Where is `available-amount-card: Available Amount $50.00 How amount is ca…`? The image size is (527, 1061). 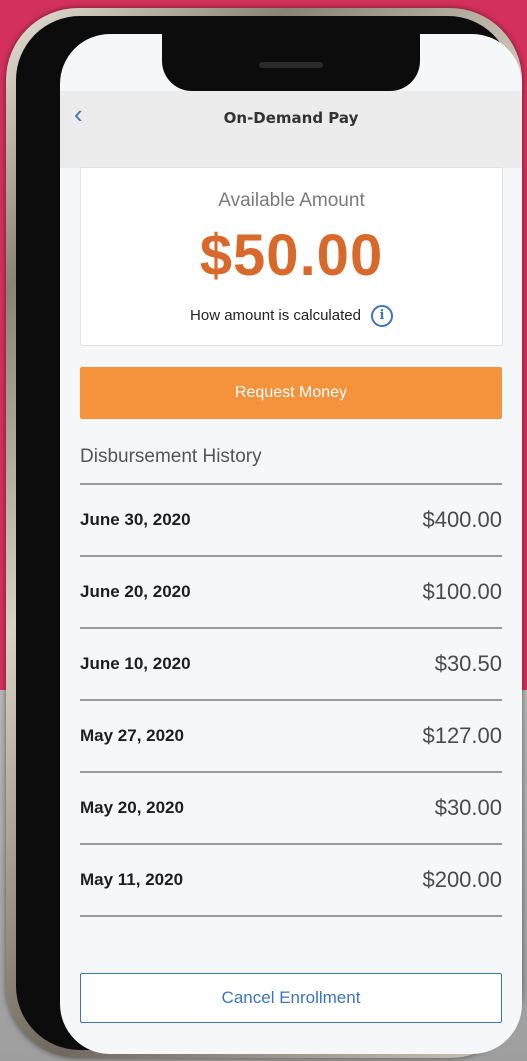
available-amount-card: Available Amount $50.00 How amount is ca… is located at coordinates (291, 256).